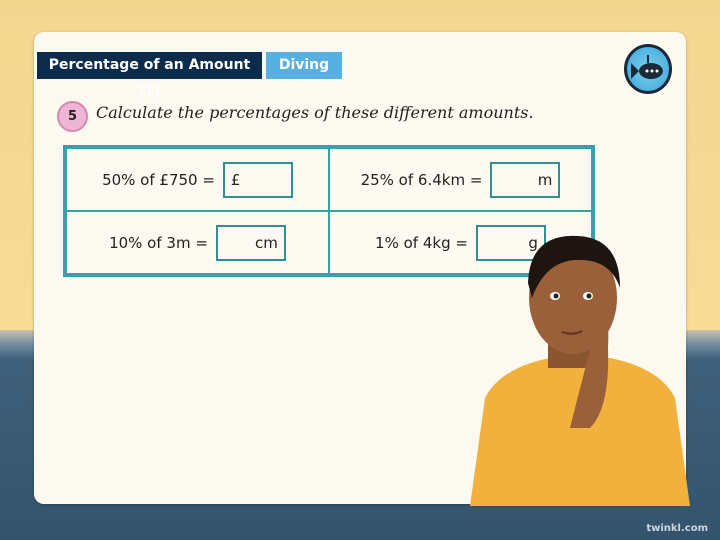 This screenshot has height=540, width=720. I want to click on unit-label: cm, so click(266, 242).